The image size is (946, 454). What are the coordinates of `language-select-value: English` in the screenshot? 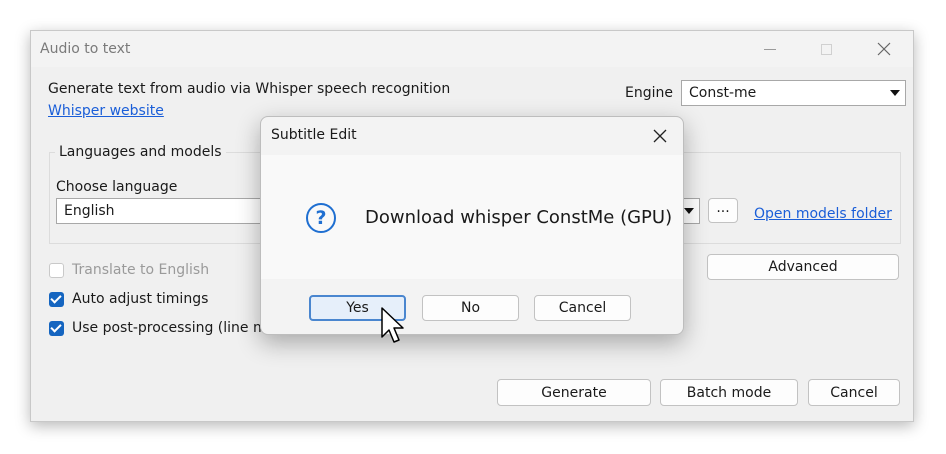 It's located at (89, 211).